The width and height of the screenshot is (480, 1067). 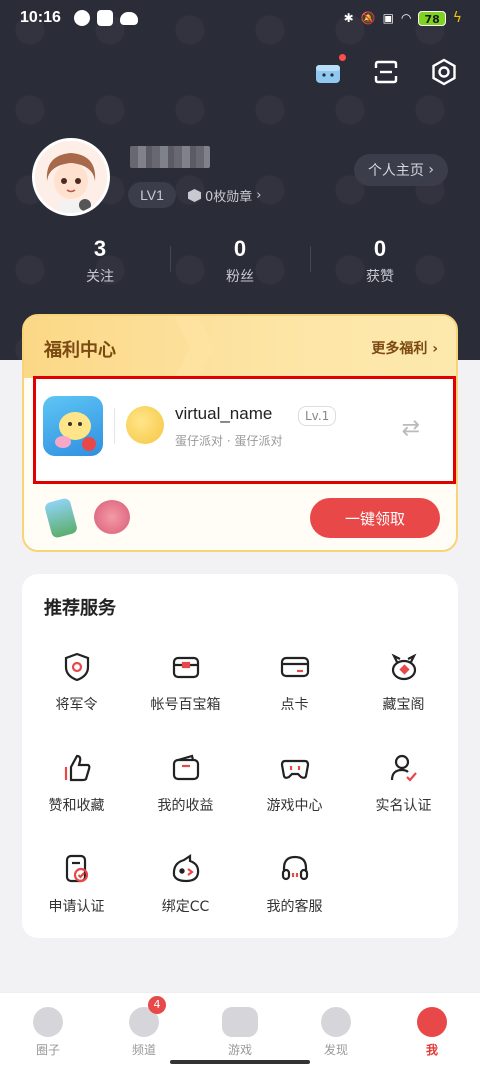 I want to click on service-apply-certification: 申请认证, so click(x=76, y=890).